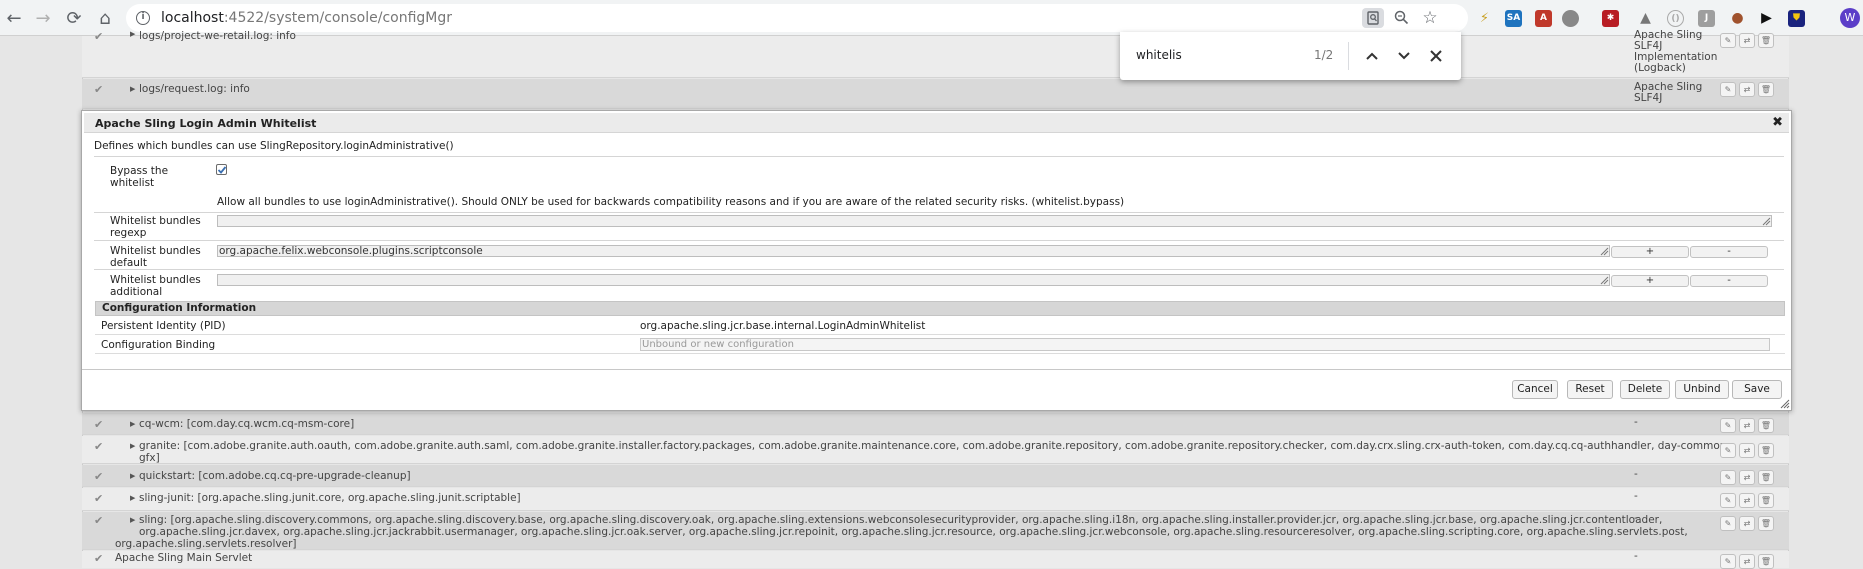 The width and height of the screenshot is (1863, 569). I want to click on bypass-label-line2: whitelist, so click(132, 183).